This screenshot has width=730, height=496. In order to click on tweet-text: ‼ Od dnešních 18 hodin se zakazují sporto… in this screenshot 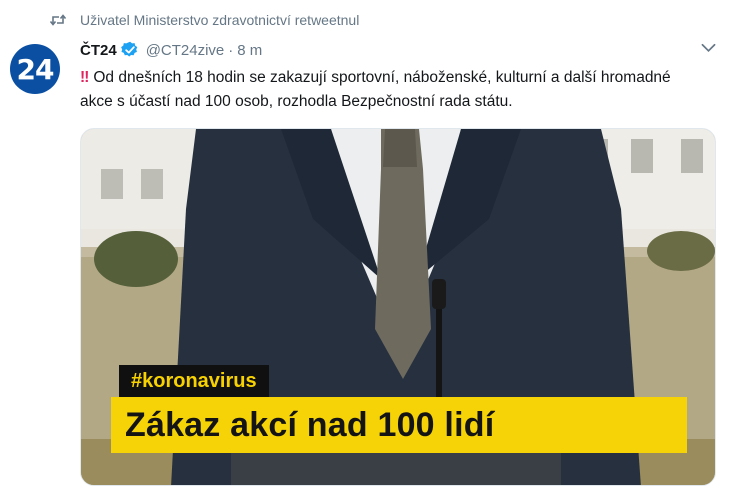, I will do `click(390, 90)`.